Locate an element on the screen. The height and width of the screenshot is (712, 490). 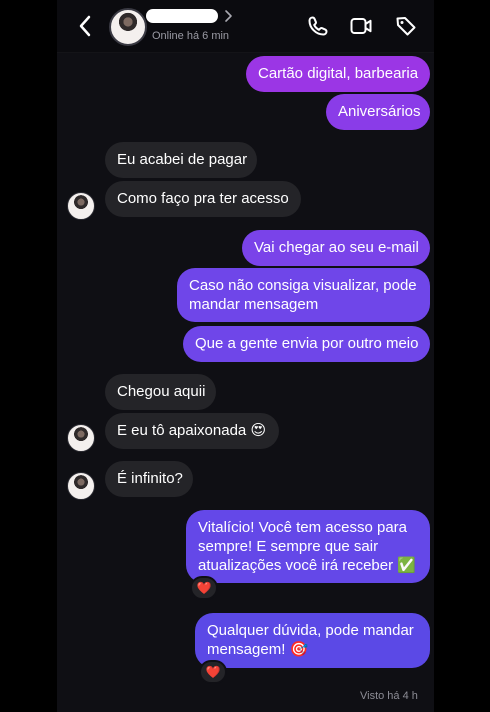
message-bubble: Que a gente envia por outro meio is located at coordinates (306, 344).